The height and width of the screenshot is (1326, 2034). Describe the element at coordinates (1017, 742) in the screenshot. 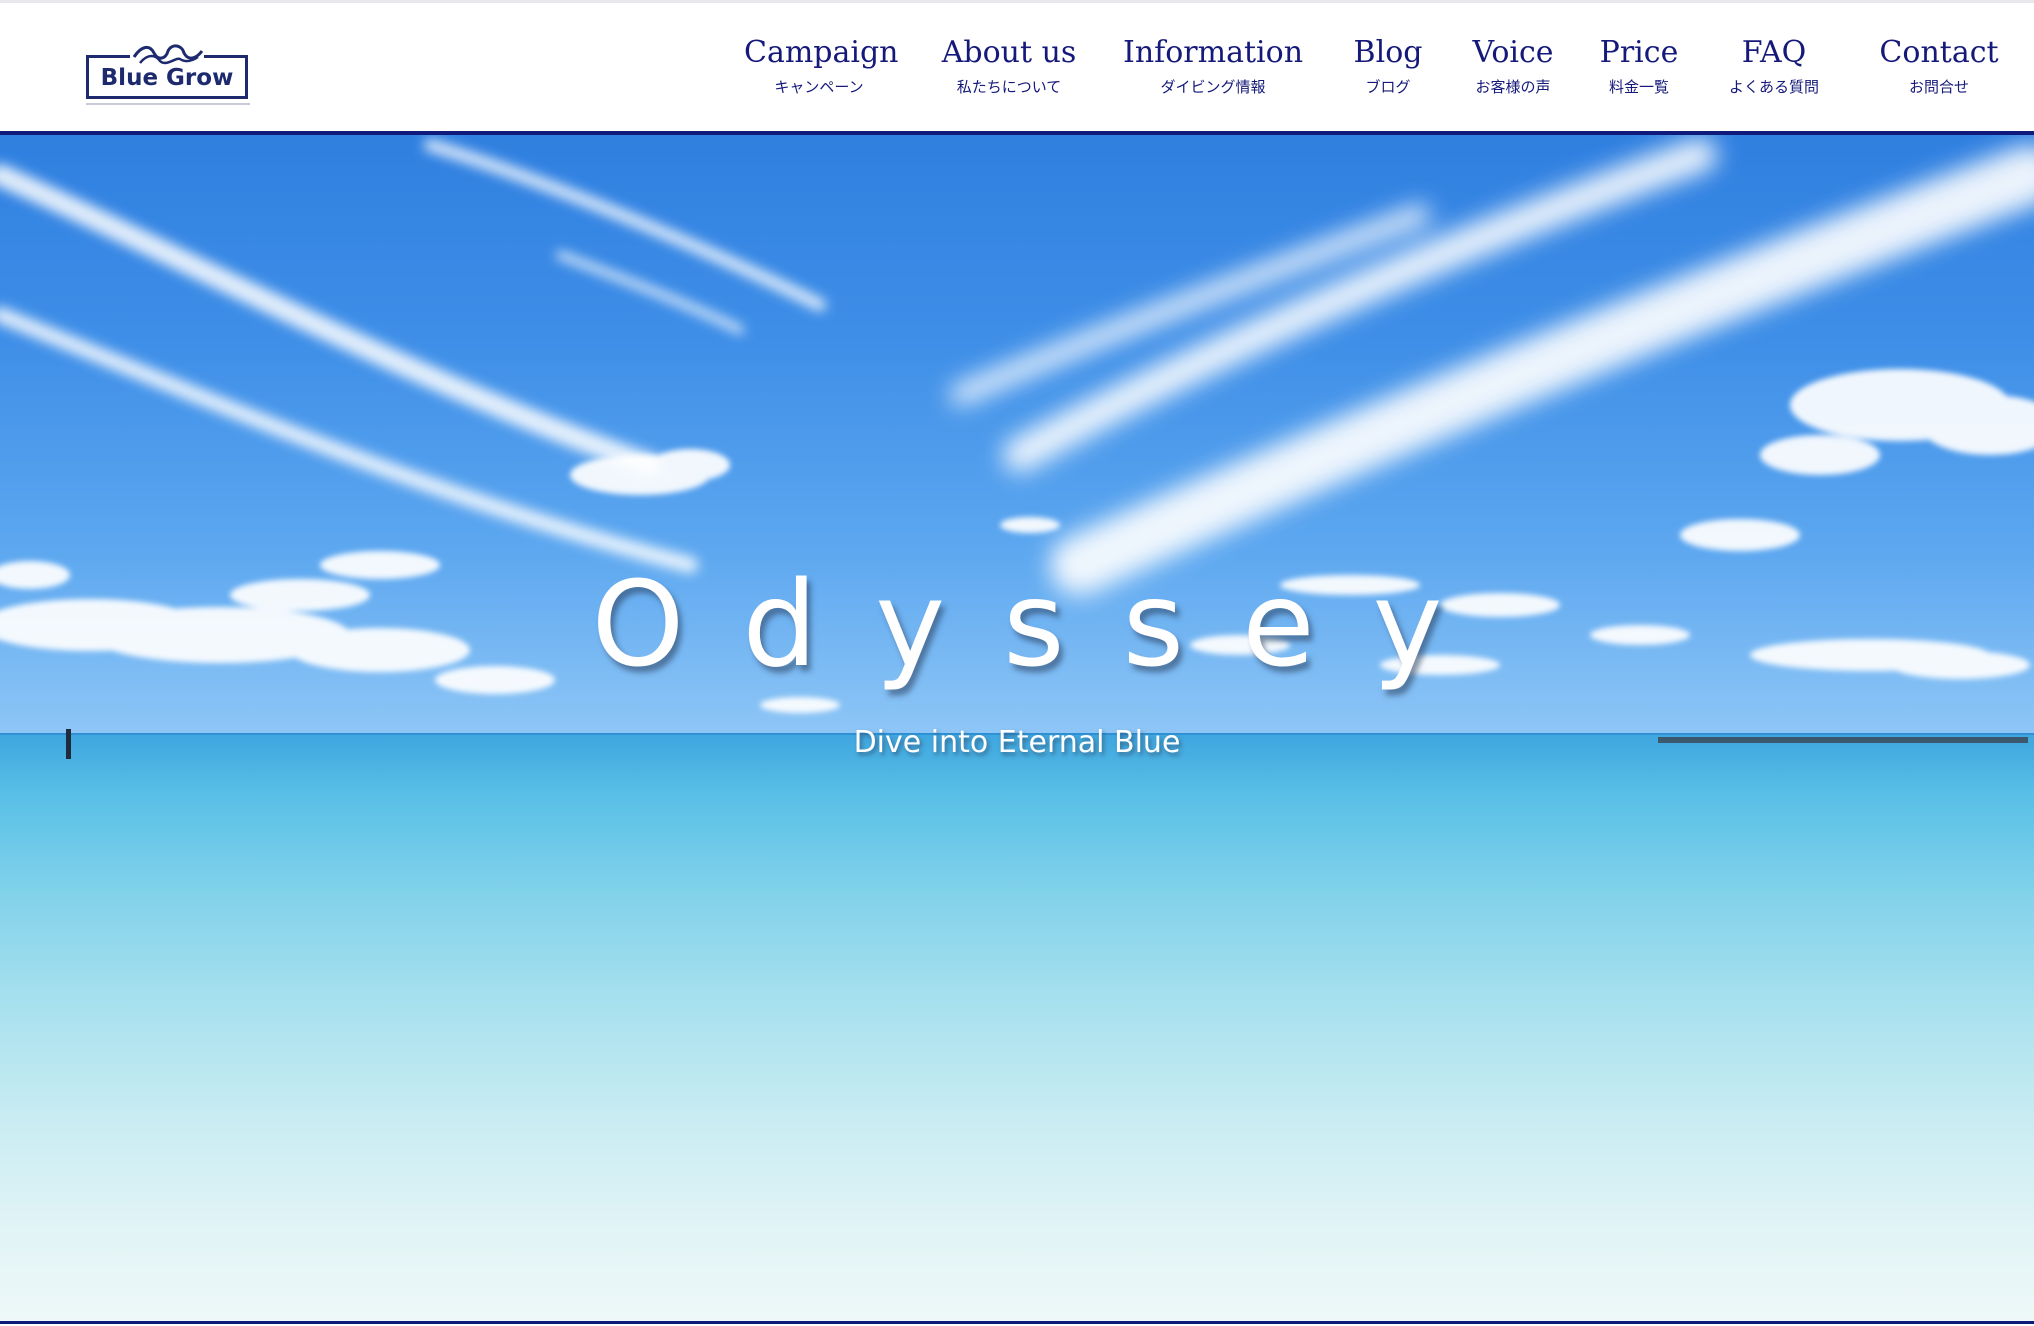

I see `hero-subtitle: Dive into Eternal Blue` at that location.